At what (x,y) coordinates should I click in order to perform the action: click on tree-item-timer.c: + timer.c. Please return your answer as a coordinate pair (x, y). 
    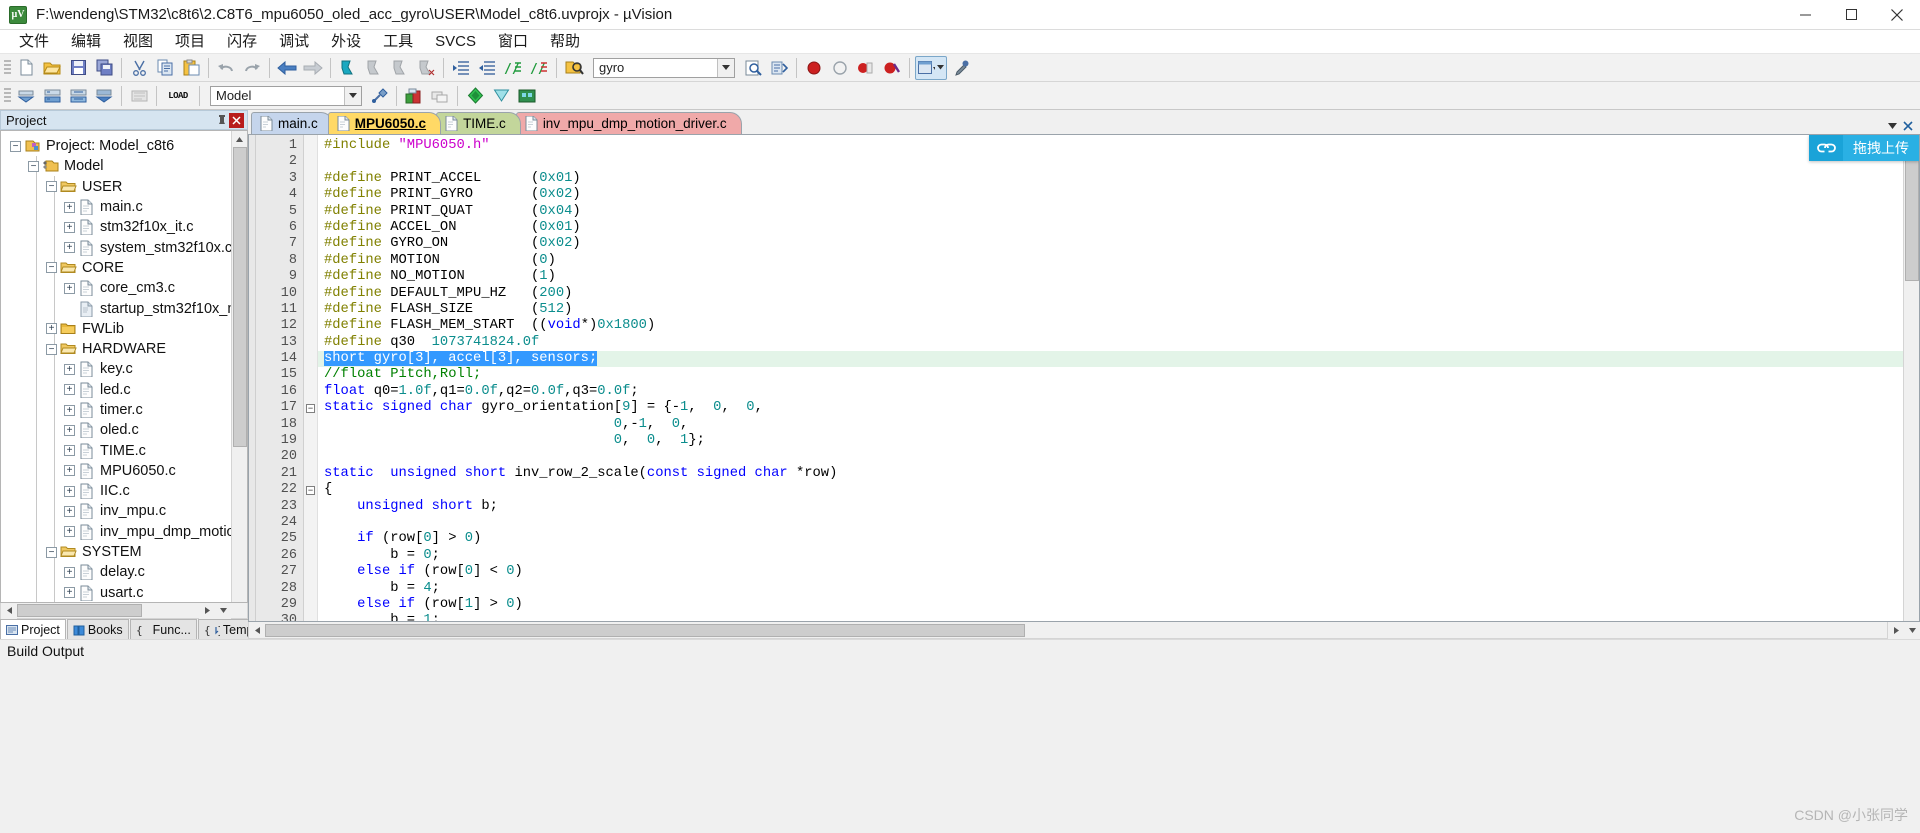
    Looking at the image, I should click on (116, 410).